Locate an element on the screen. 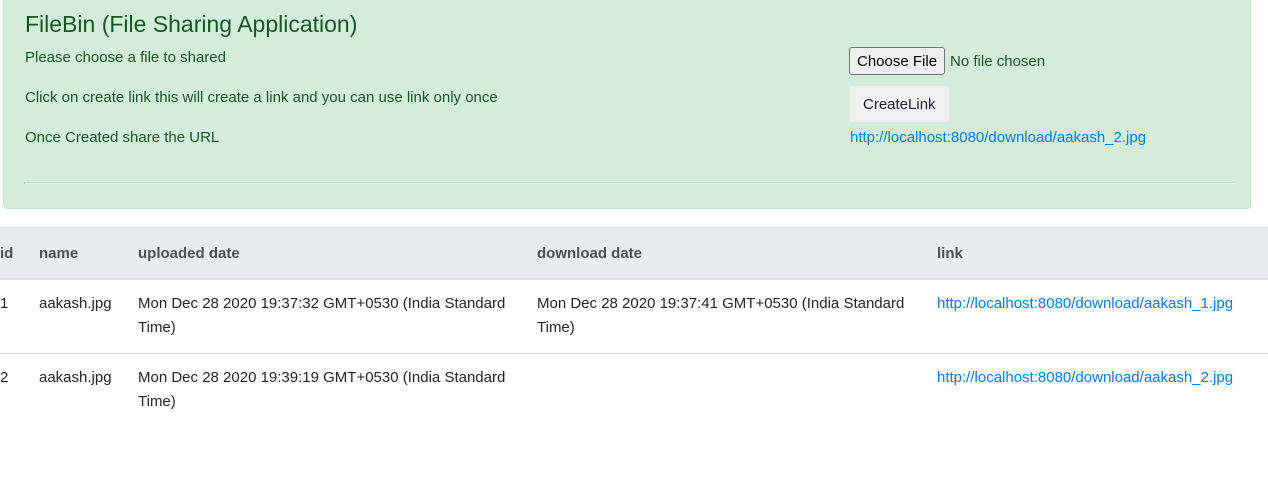 This screenshot has width=1268, height=500. column-header-name: name is located at coordinates (88, 253).